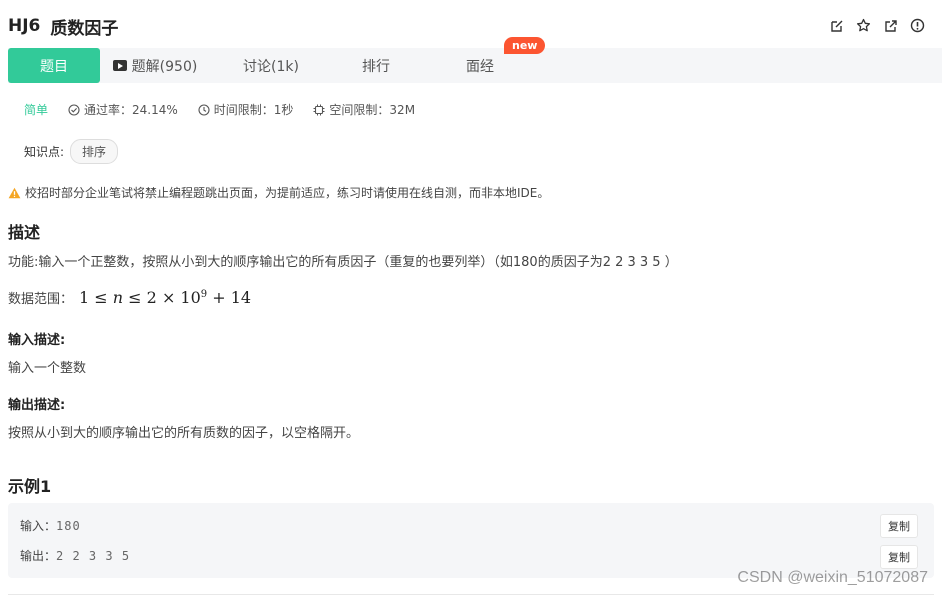 The width and height of the screenshot is (942, 598). Describe the element at coordinates (74, 109) in the screenshot. I see `check-circle-icon` at that location.